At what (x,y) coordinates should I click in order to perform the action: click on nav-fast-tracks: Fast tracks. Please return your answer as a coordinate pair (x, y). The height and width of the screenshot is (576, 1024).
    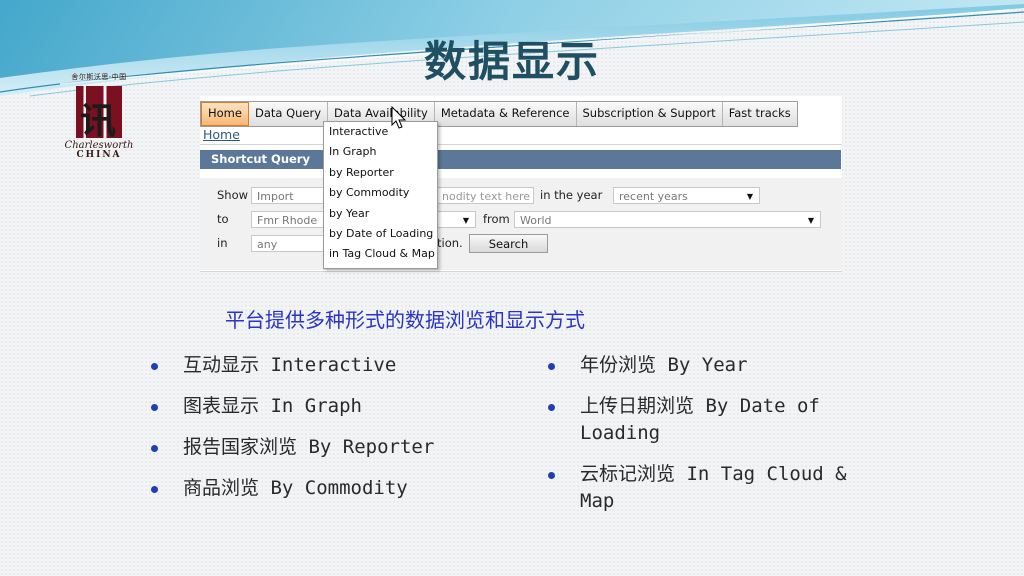
    Looking at the image, I should click on (760, 114).